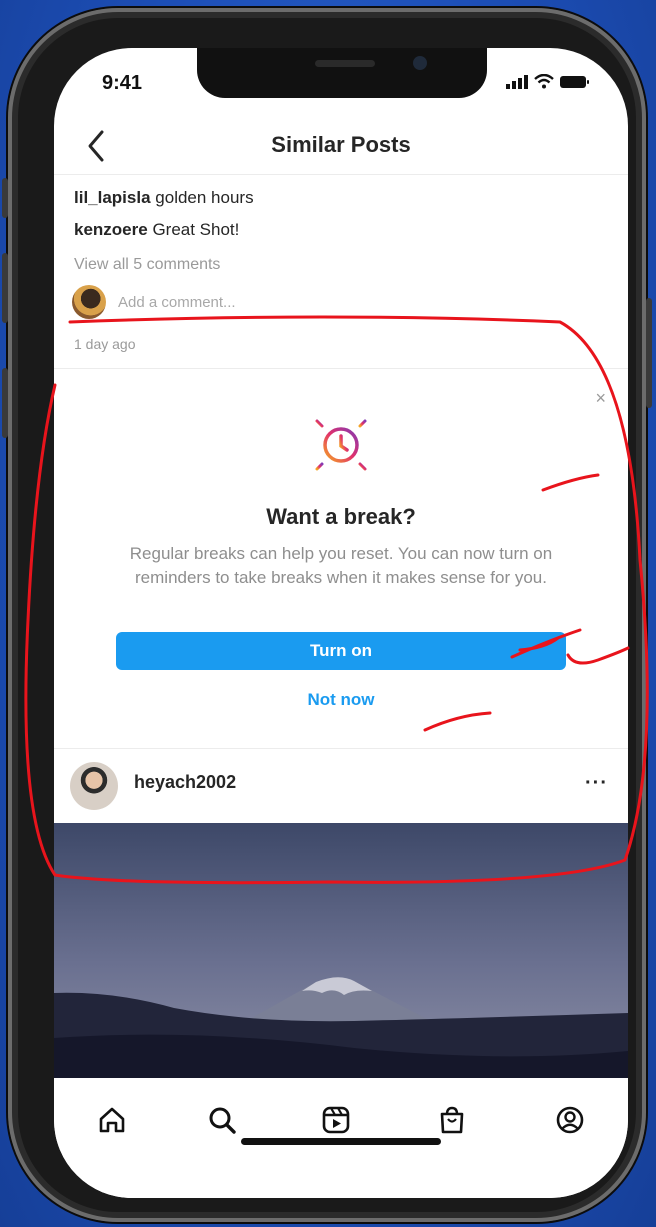 The image size is (656, 1227). I want to click on divider, so click(341, 368).